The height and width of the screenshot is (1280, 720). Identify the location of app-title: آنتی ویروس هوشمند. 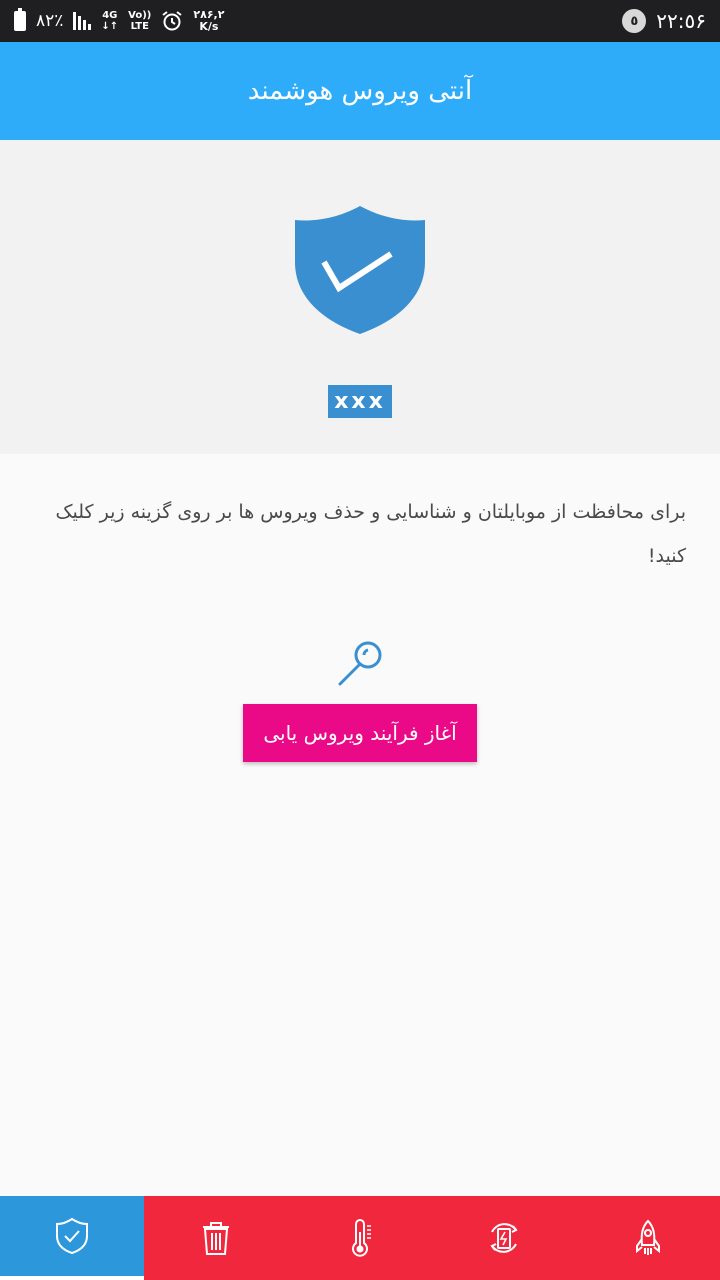
(360, 91).